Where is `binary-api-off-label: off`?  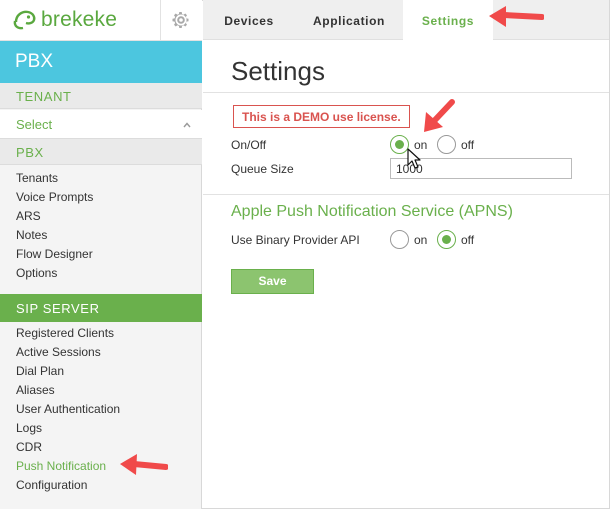 binary-api-off-label: off is located at coordinates (468, 240).